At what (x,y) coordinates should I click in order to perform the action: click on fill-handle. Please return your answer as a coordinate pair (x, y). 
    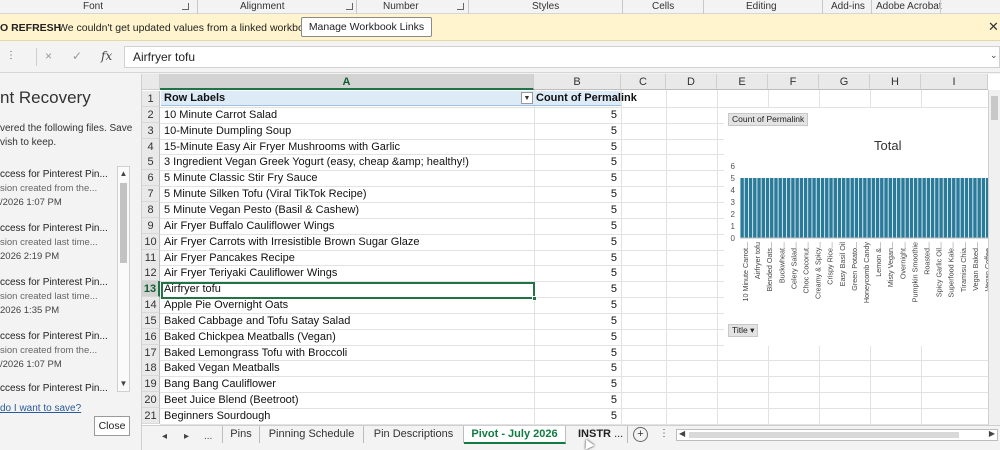
    Looking at the image, I should click on (534, 298).